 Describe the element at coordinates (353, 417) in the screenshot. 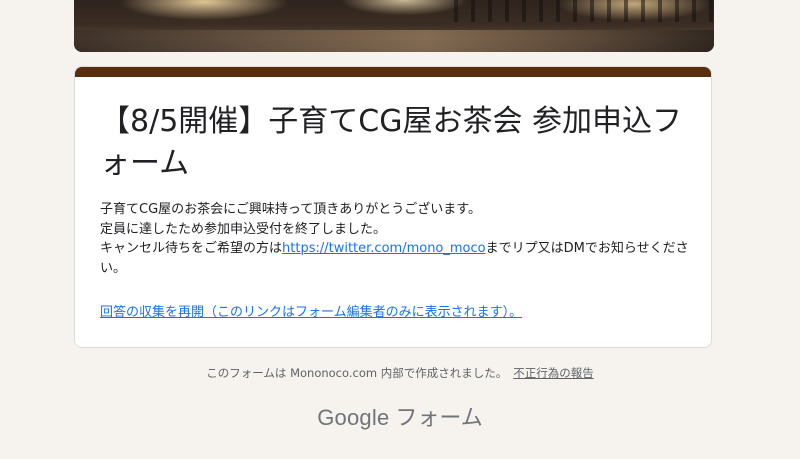

I see `google-wordmark: Google` at that location.